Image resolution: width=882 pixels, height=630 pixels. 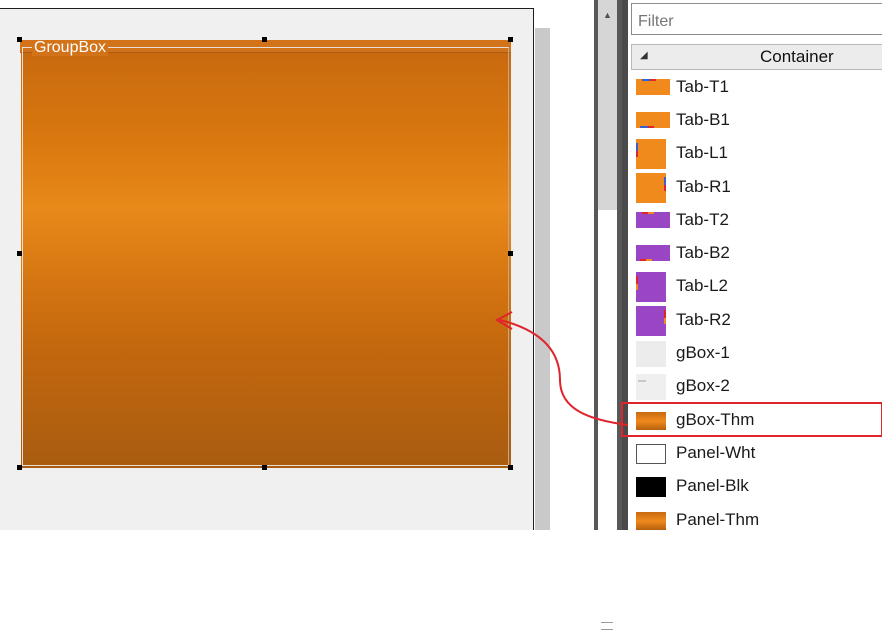 I want to click on category-header-container: ◢ Container, so click(x=756, y=57).